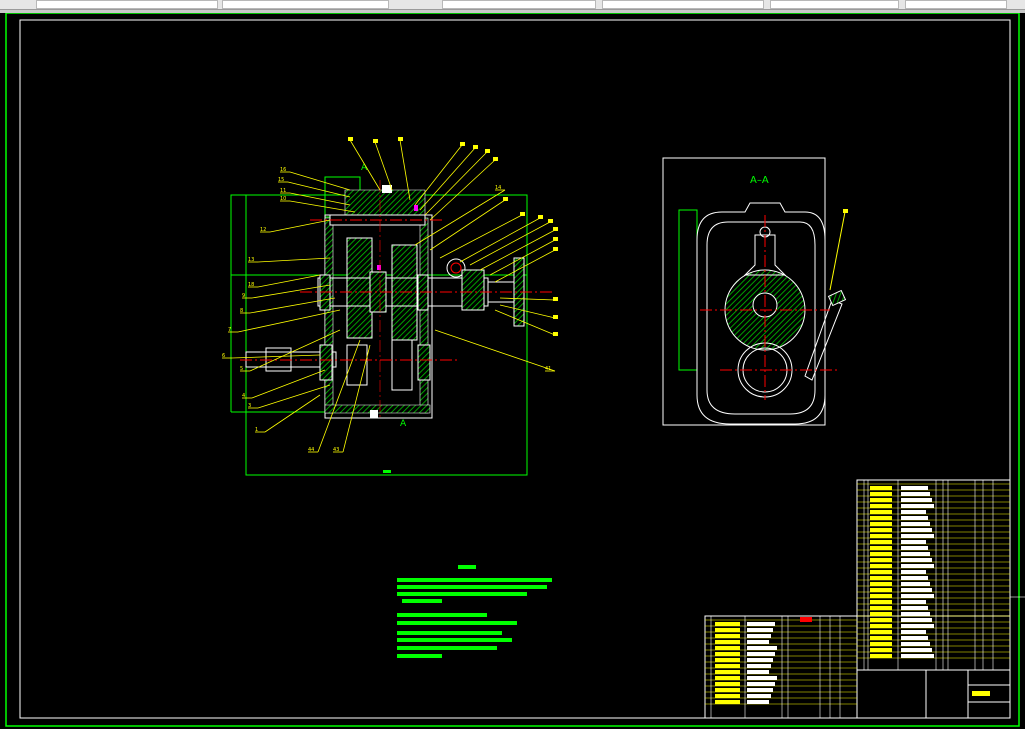 This screenshot has height=729, width=1025. I want to click on leader-label: 8, so click(241, 311).